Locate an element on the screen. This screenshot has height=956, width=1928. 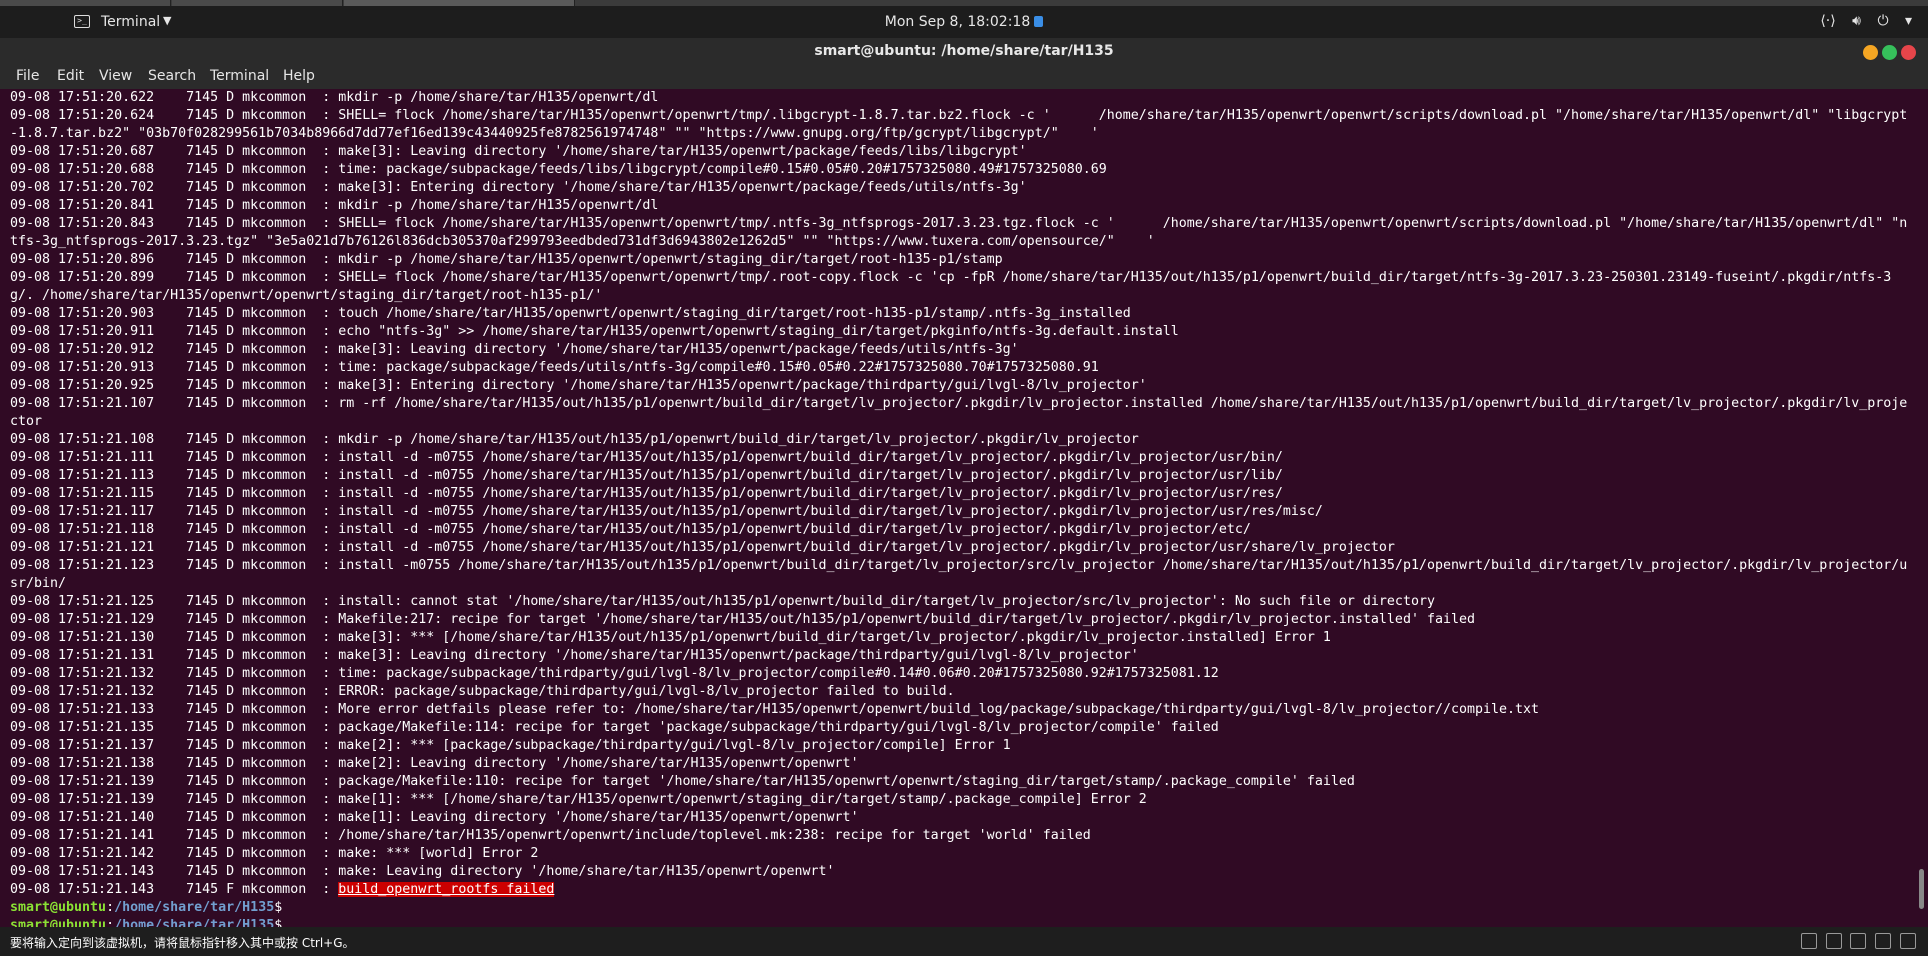
close-button is located at coordinates (1908, 52).